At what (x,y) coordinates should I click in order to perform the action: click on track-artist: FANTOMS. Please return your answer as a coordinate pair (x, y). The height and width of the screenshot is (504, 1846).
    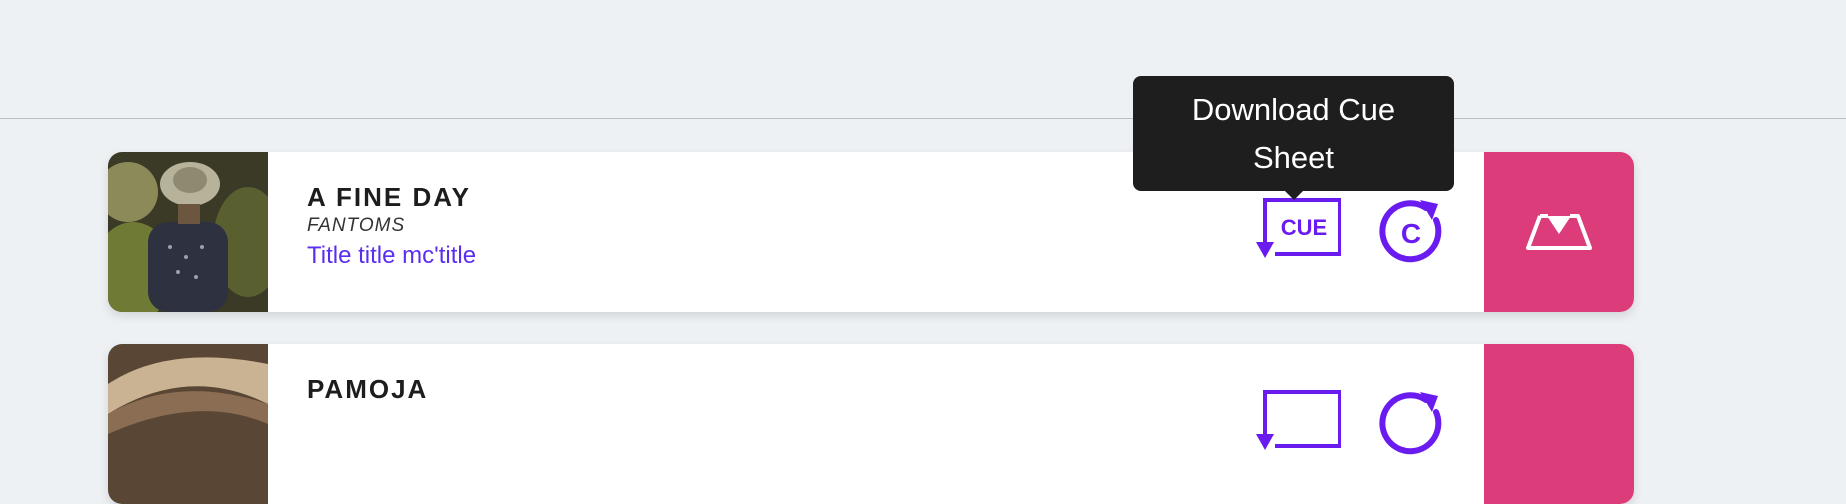
    Looking at the image, I should click on (356, 225).